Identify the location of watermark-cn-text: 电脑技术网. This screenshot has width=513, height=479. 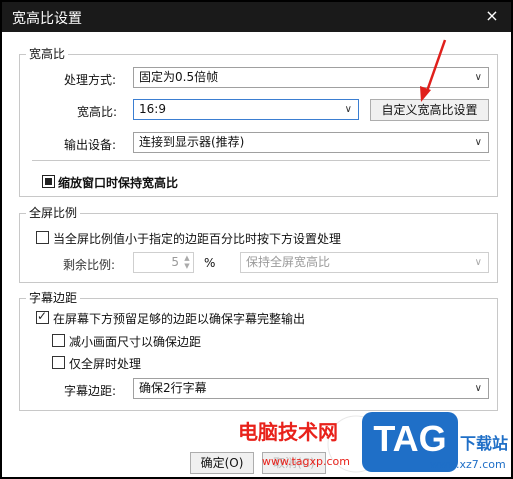
(288, 432).